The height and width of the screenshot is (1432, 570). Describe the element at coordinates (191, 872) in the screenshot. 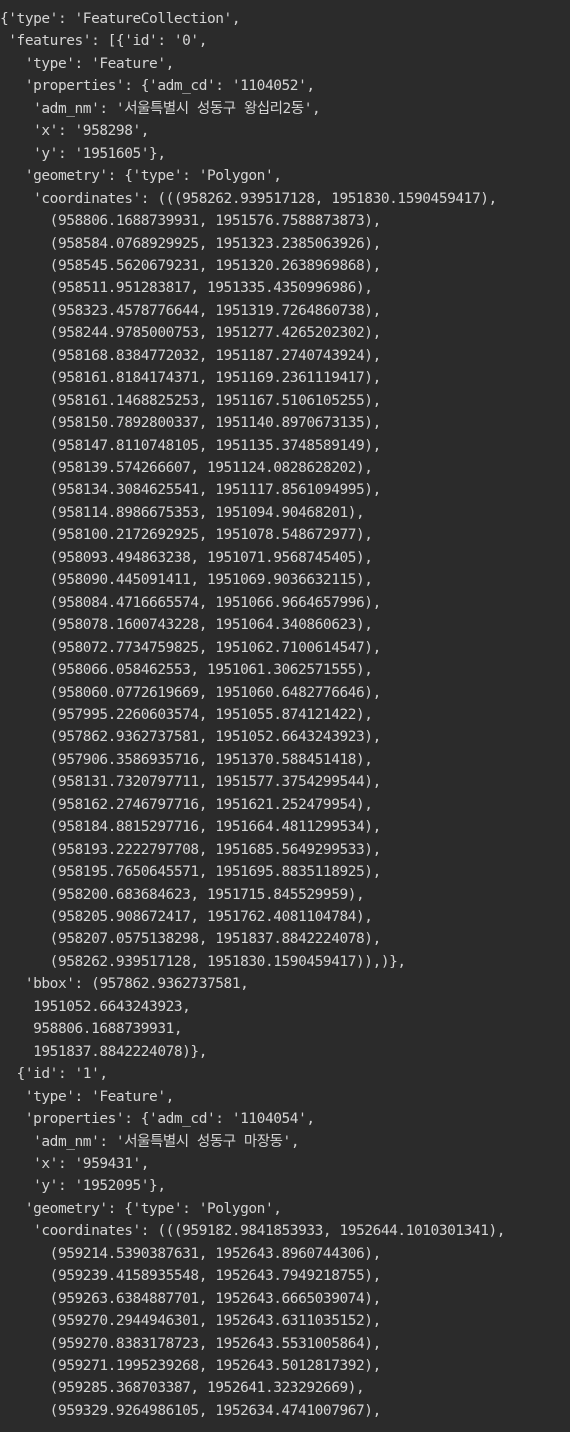

I see `output-line: (958195.7650645571, 1951695.8835118925),` at that location.